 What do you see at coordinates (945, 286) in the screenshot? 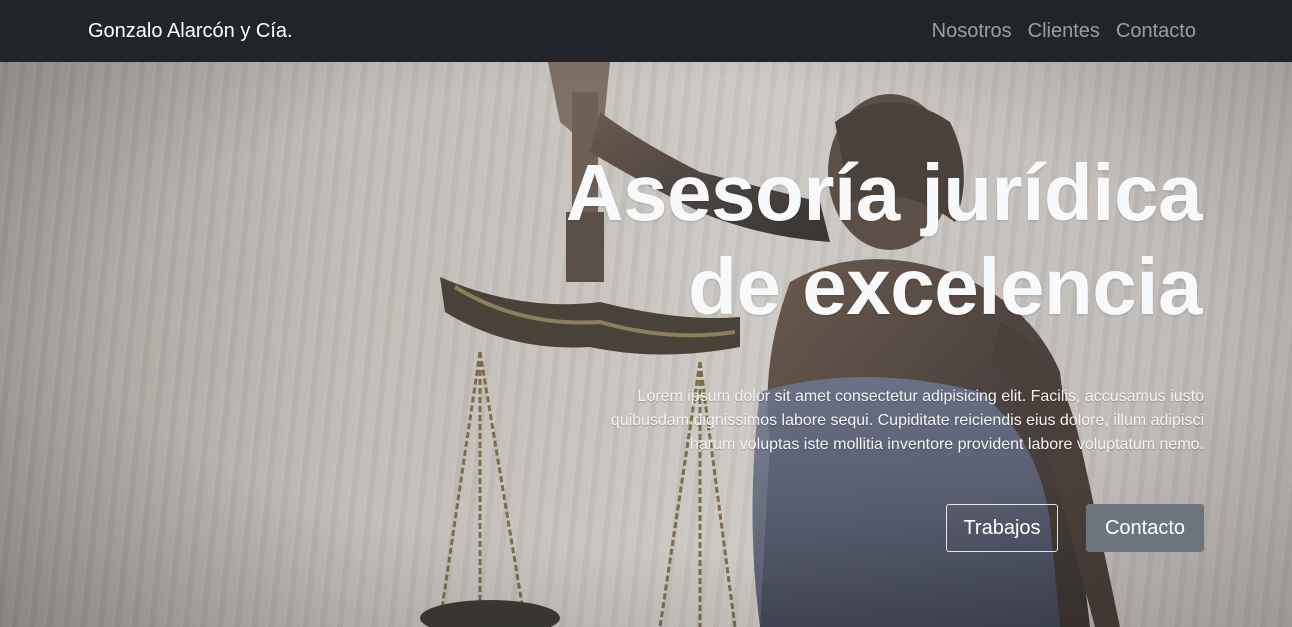
I see `hero-title-line-2: de excelencia` at bounding box center [945, 286].